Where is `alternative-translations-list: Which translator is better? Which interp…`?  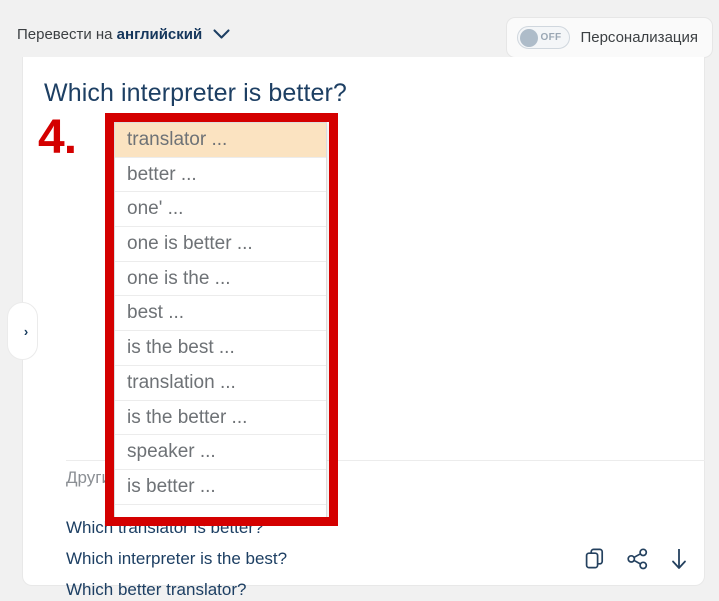 alternative-translations-list: Which translator is better? Which interp… is located at coordinates (176, 556).